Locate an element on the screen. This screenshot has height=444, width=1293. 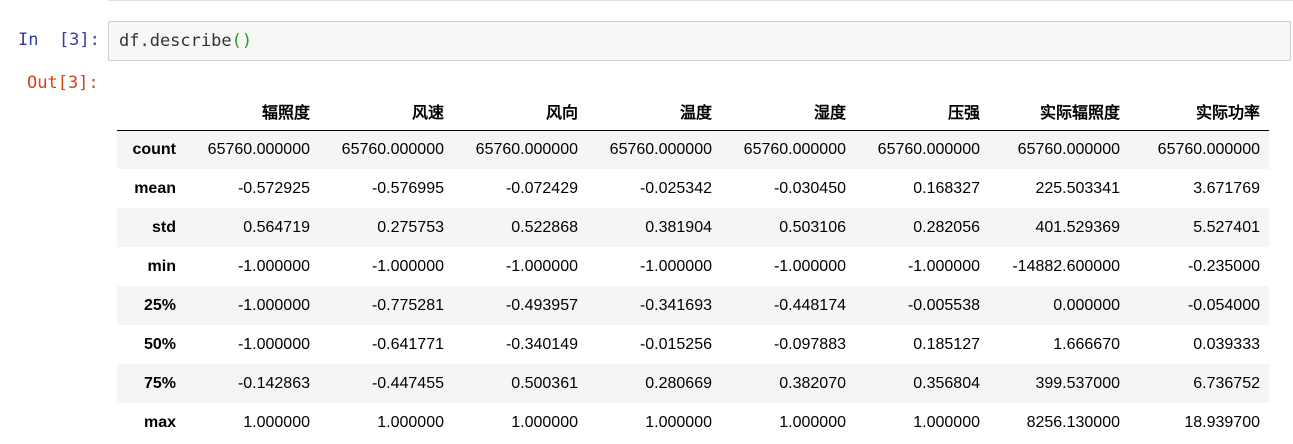
table-cell: -0.576995 is located at coordinates (407, 188).